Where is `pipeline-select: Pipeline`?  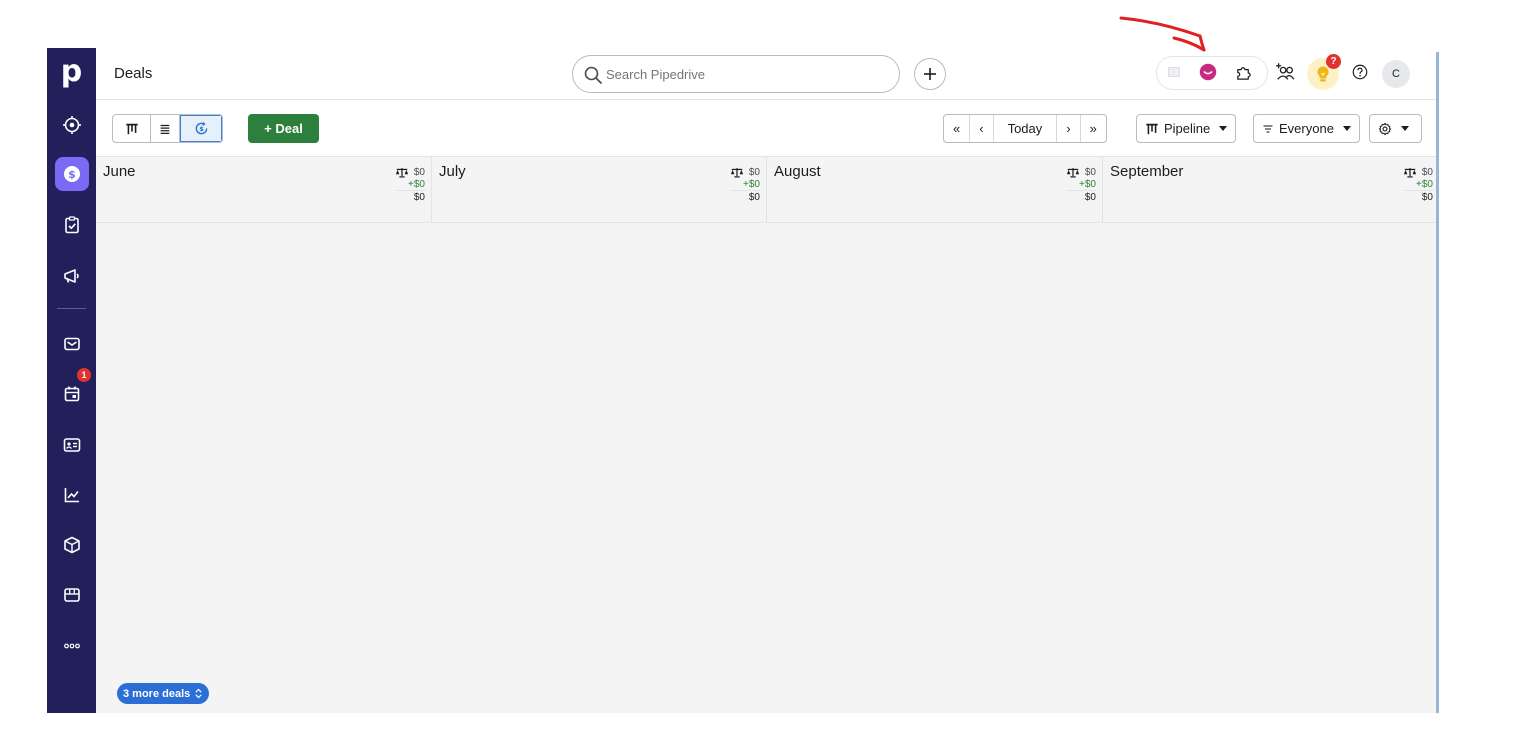
pipeline-select: Pipeline is located at coordinates (1186, 128).